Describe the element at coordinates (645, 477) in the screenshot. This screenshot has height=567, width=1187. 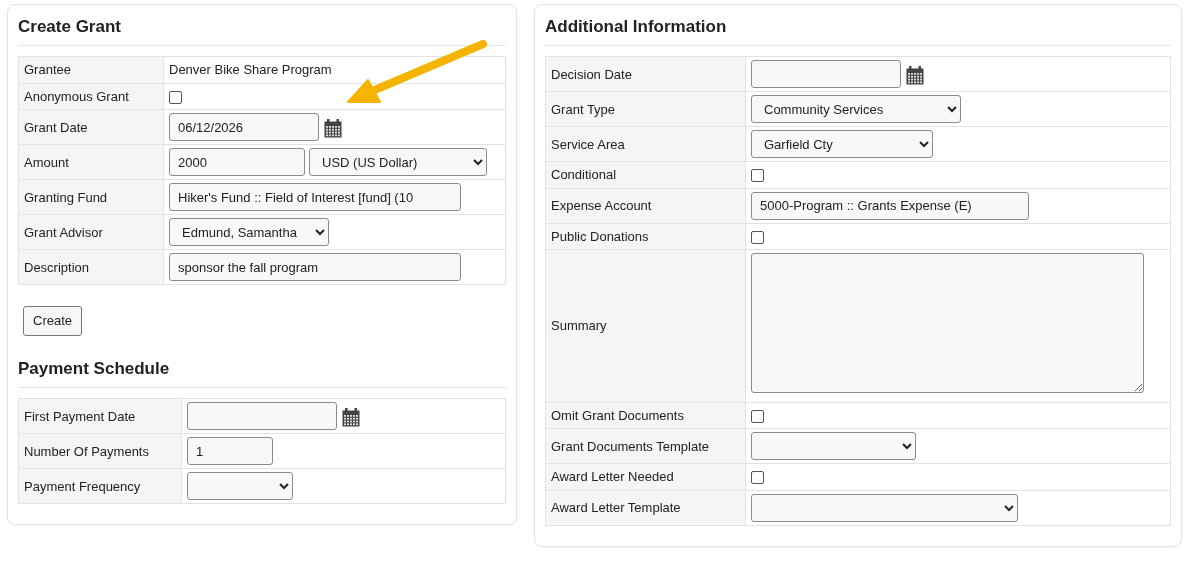
I see `field-label: Award Letter Needed` at that location.